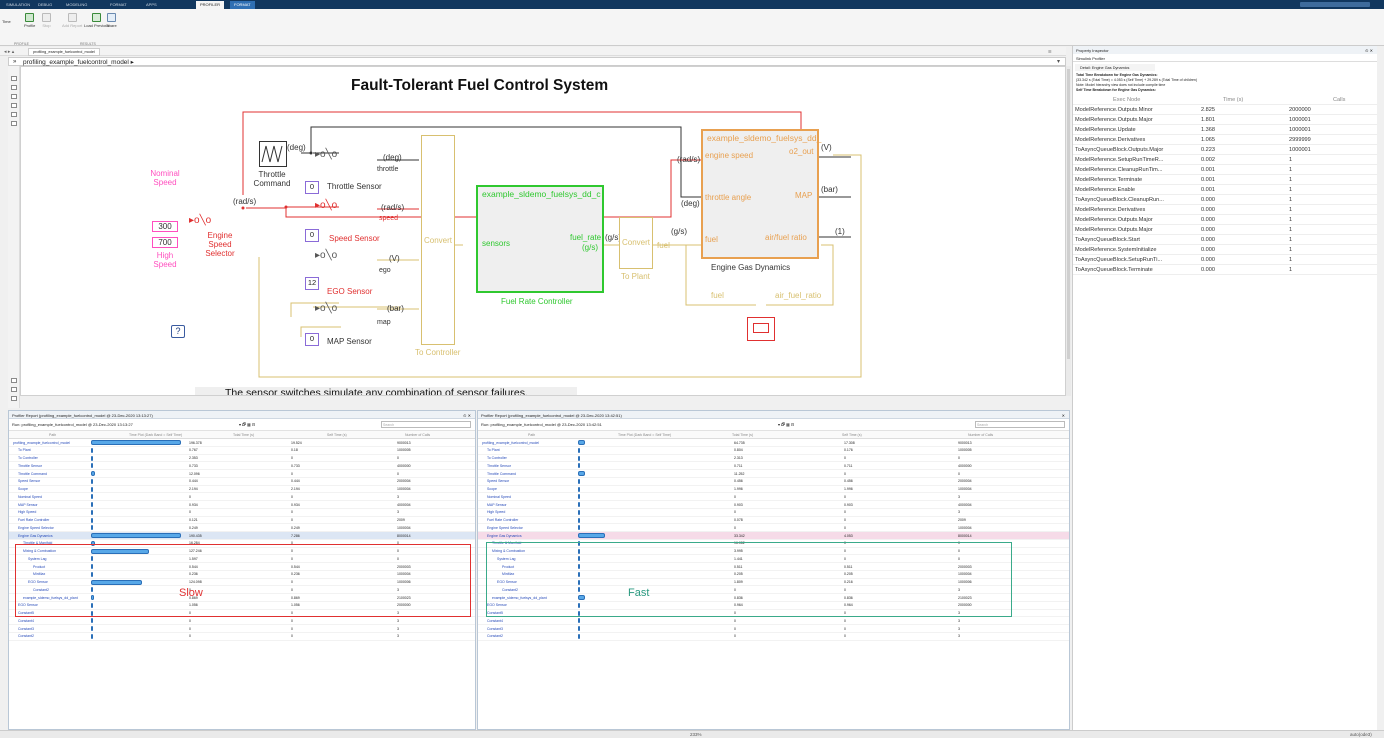 The image size is (1384, 738). Describe the element at coordinates (773, 490) in the screenshot. I see `table-row: Scope 1.996 1.996 1000004` at that location.